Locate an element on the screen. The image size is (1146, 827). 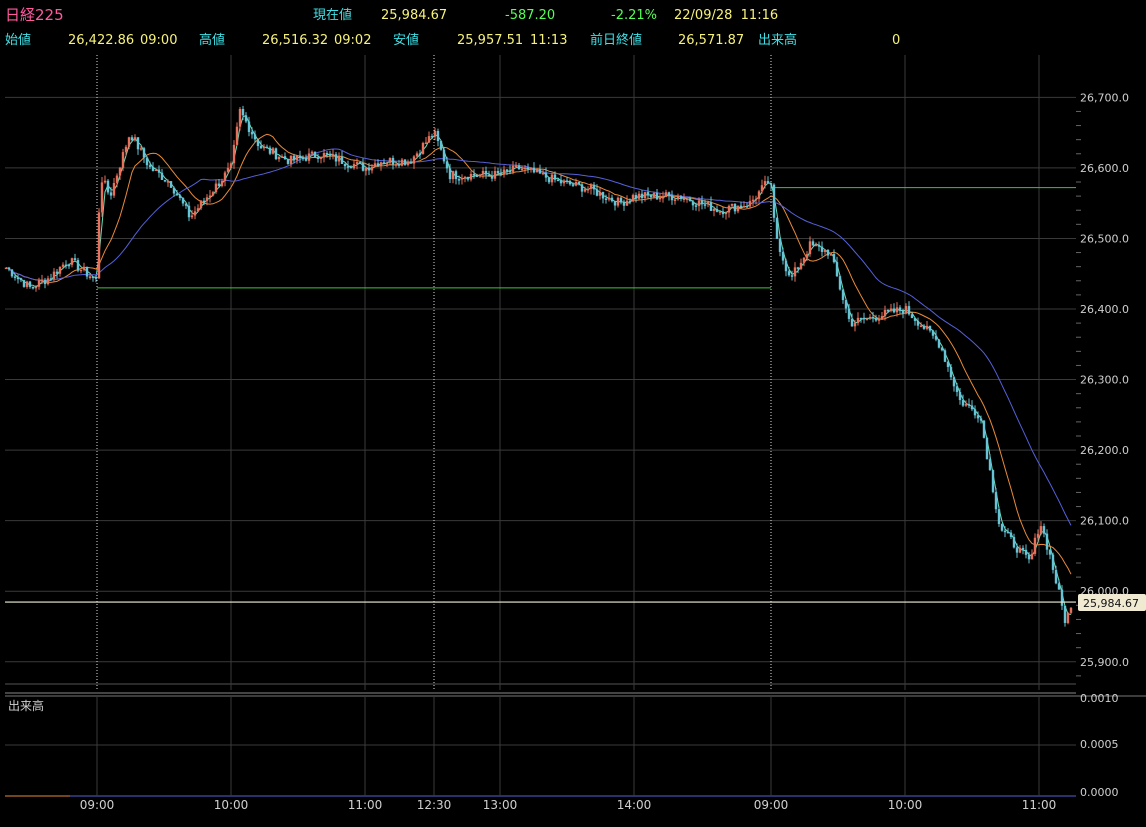
x-tick-label: 11:00 is located at coordinates (365, 805).